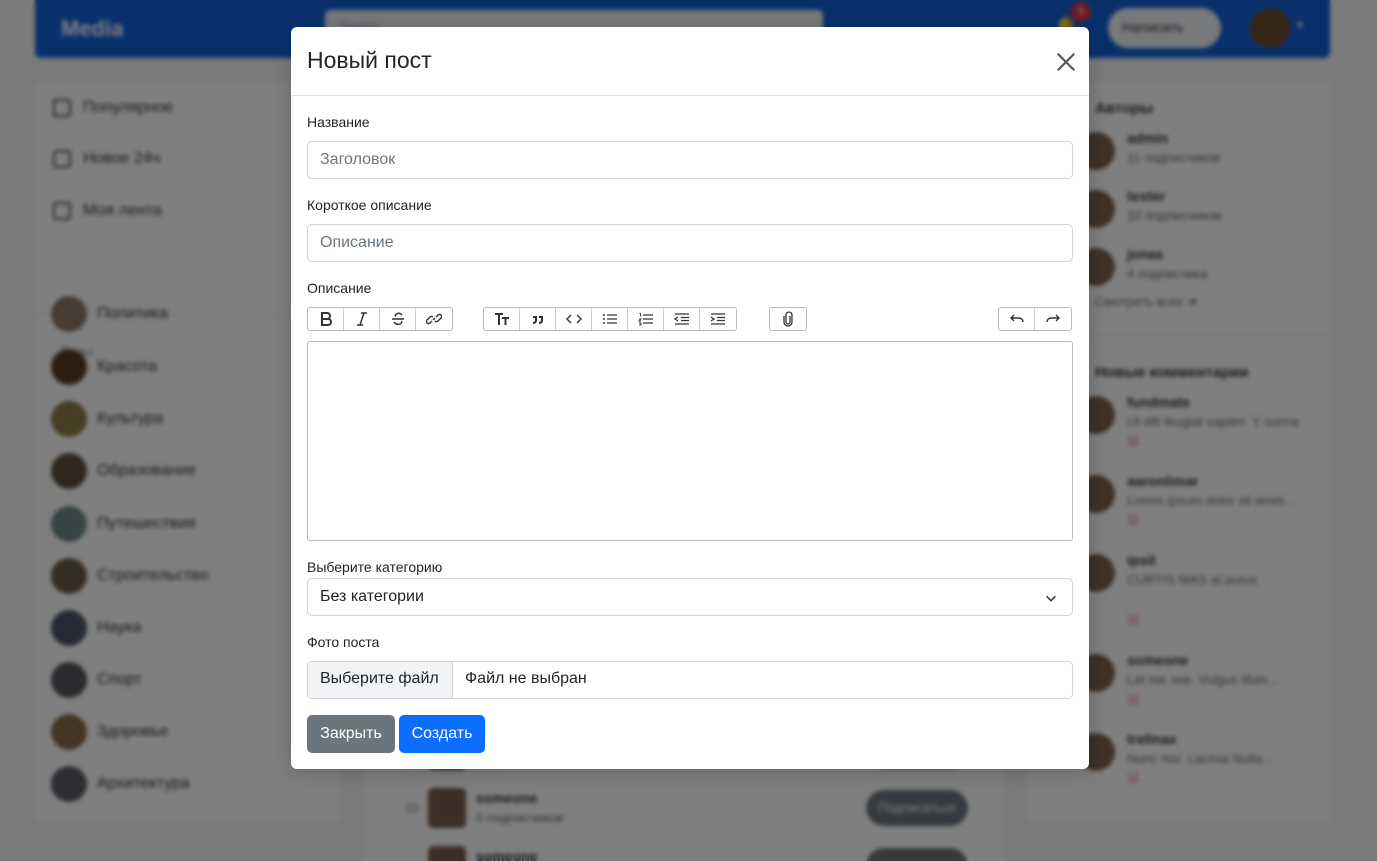  Describe the element at coordinates (398, 319) in the screenshot. I see `strikethrough-icon` at that location.